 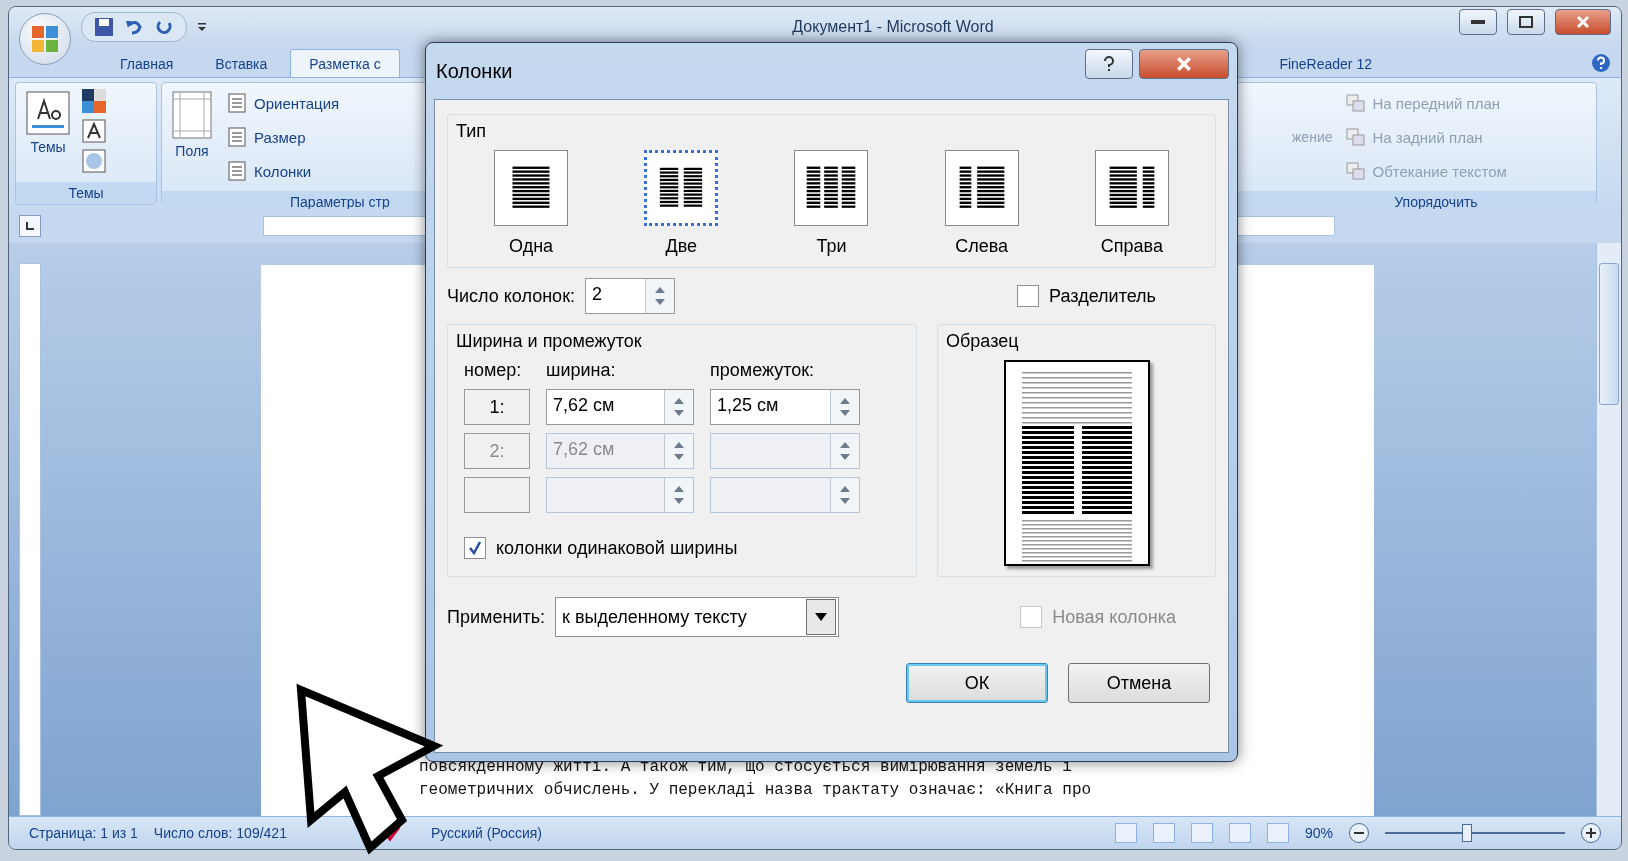 What do you see at coordinates (94, 131) in the screenshot?
I see `theme-fonts-icon` at bounding box center [94, 131].